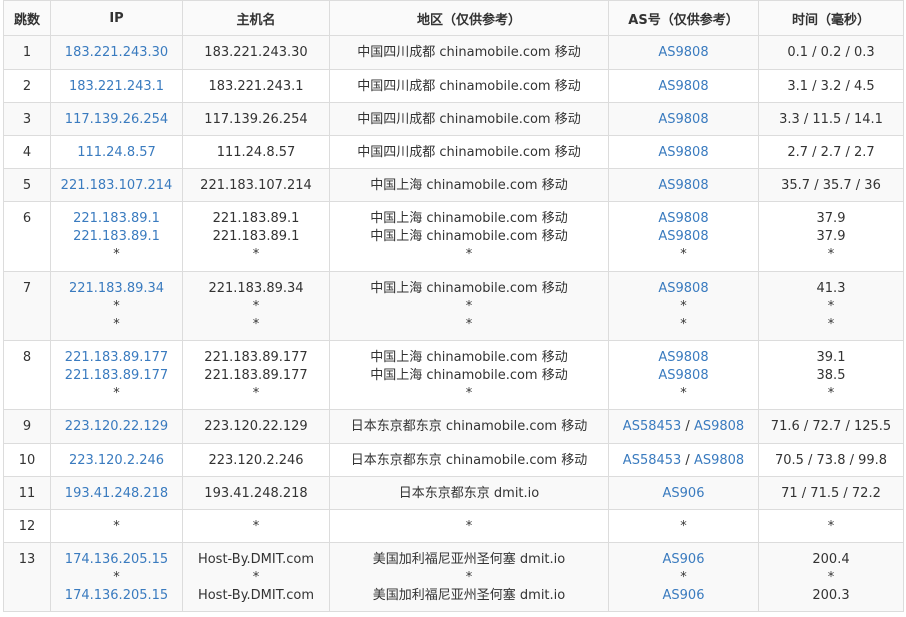 The image size is (906, 617). I want to click on time-cell: 3.3 / 11.5 / 14.1, so click(831, 119).